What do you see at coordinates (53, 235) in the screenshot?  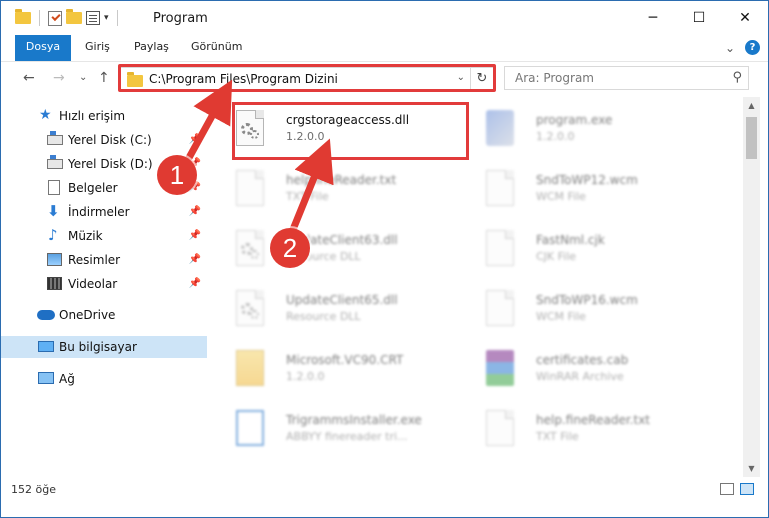 I see `music-icon: ♪` at bounding box center [53, 235].